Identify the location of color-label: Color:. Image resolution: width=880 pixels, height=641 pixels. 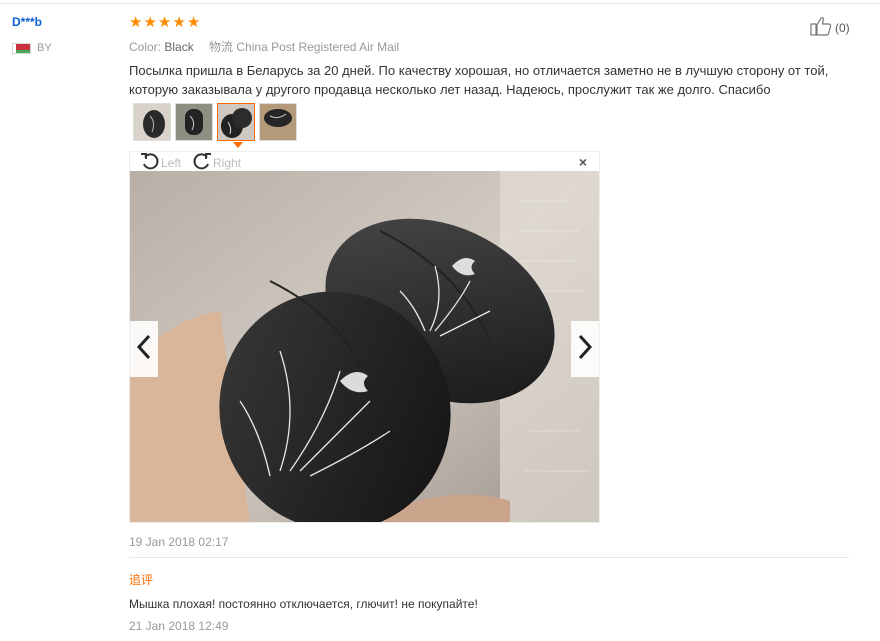
(145, 47).